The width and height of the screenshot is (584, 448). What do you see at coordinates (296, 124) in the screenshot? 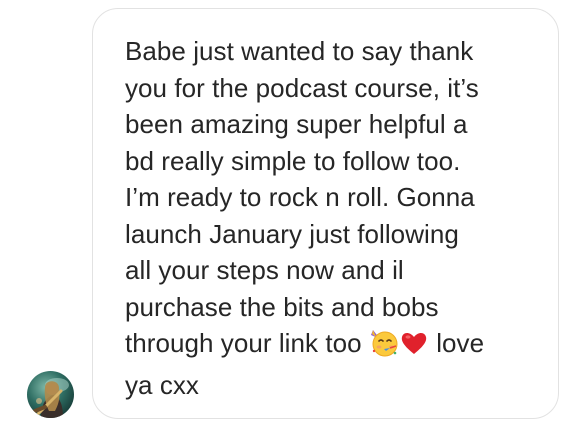
I see `message-line: been amazing super helpful a` at bounding box center [296, 124].